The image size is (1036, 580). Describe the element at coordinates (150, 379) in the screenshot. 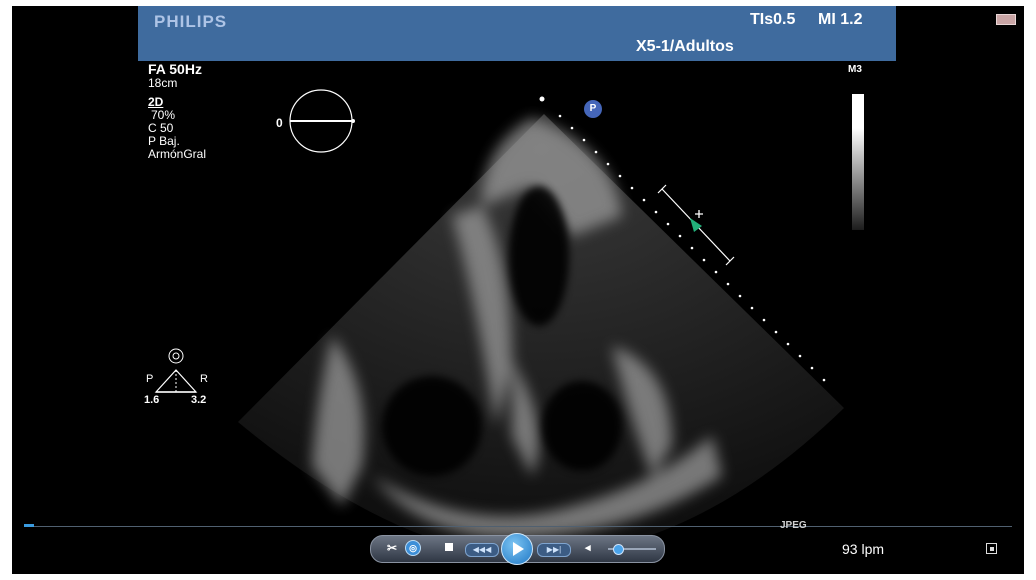

I see `triplane-p-label: P` at that location.